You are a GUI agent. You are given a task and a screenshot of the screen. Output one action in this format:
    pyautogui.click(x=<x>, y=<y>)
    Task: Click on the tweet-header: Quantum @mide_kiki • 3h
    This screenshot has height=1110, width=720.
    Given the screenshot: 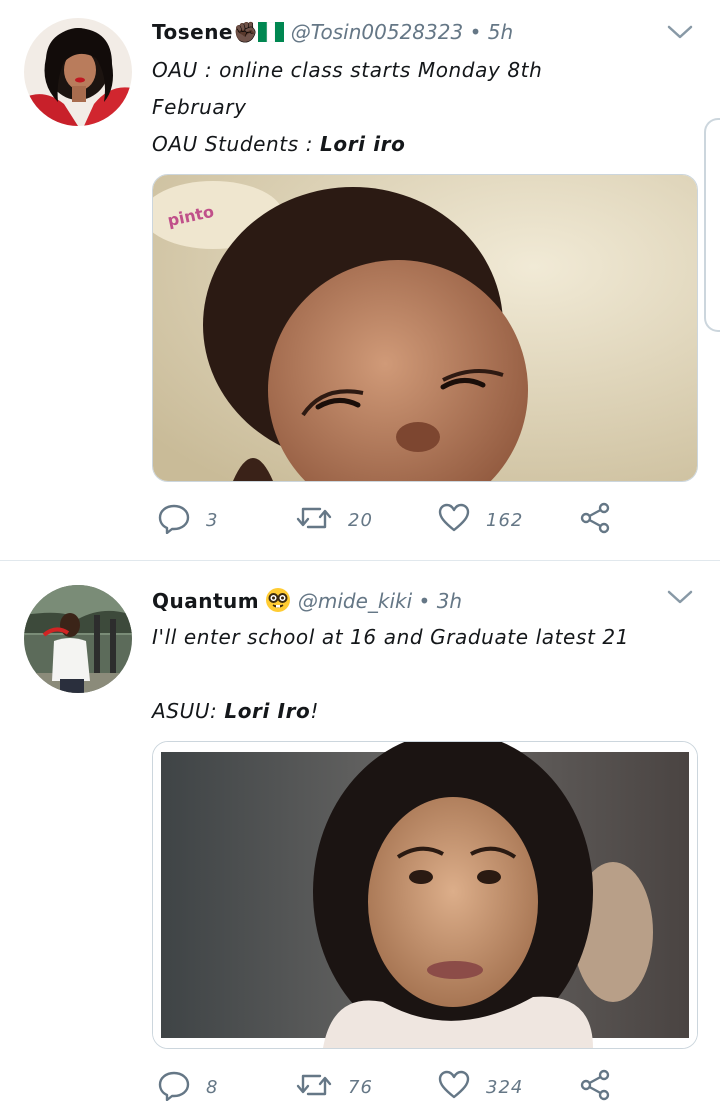 What is the action you would take?
    pyautogui.click(x=307, y=602)
    